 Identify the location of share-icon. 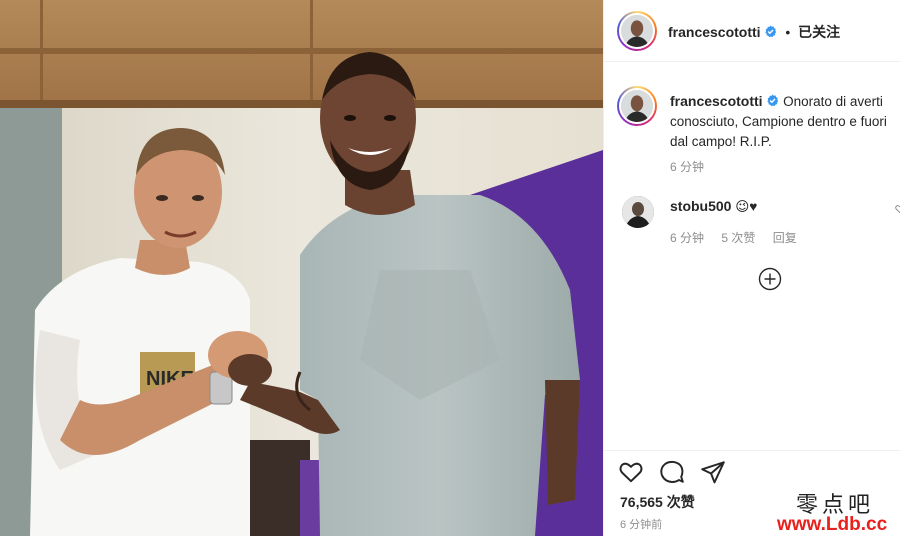
(713, 472).